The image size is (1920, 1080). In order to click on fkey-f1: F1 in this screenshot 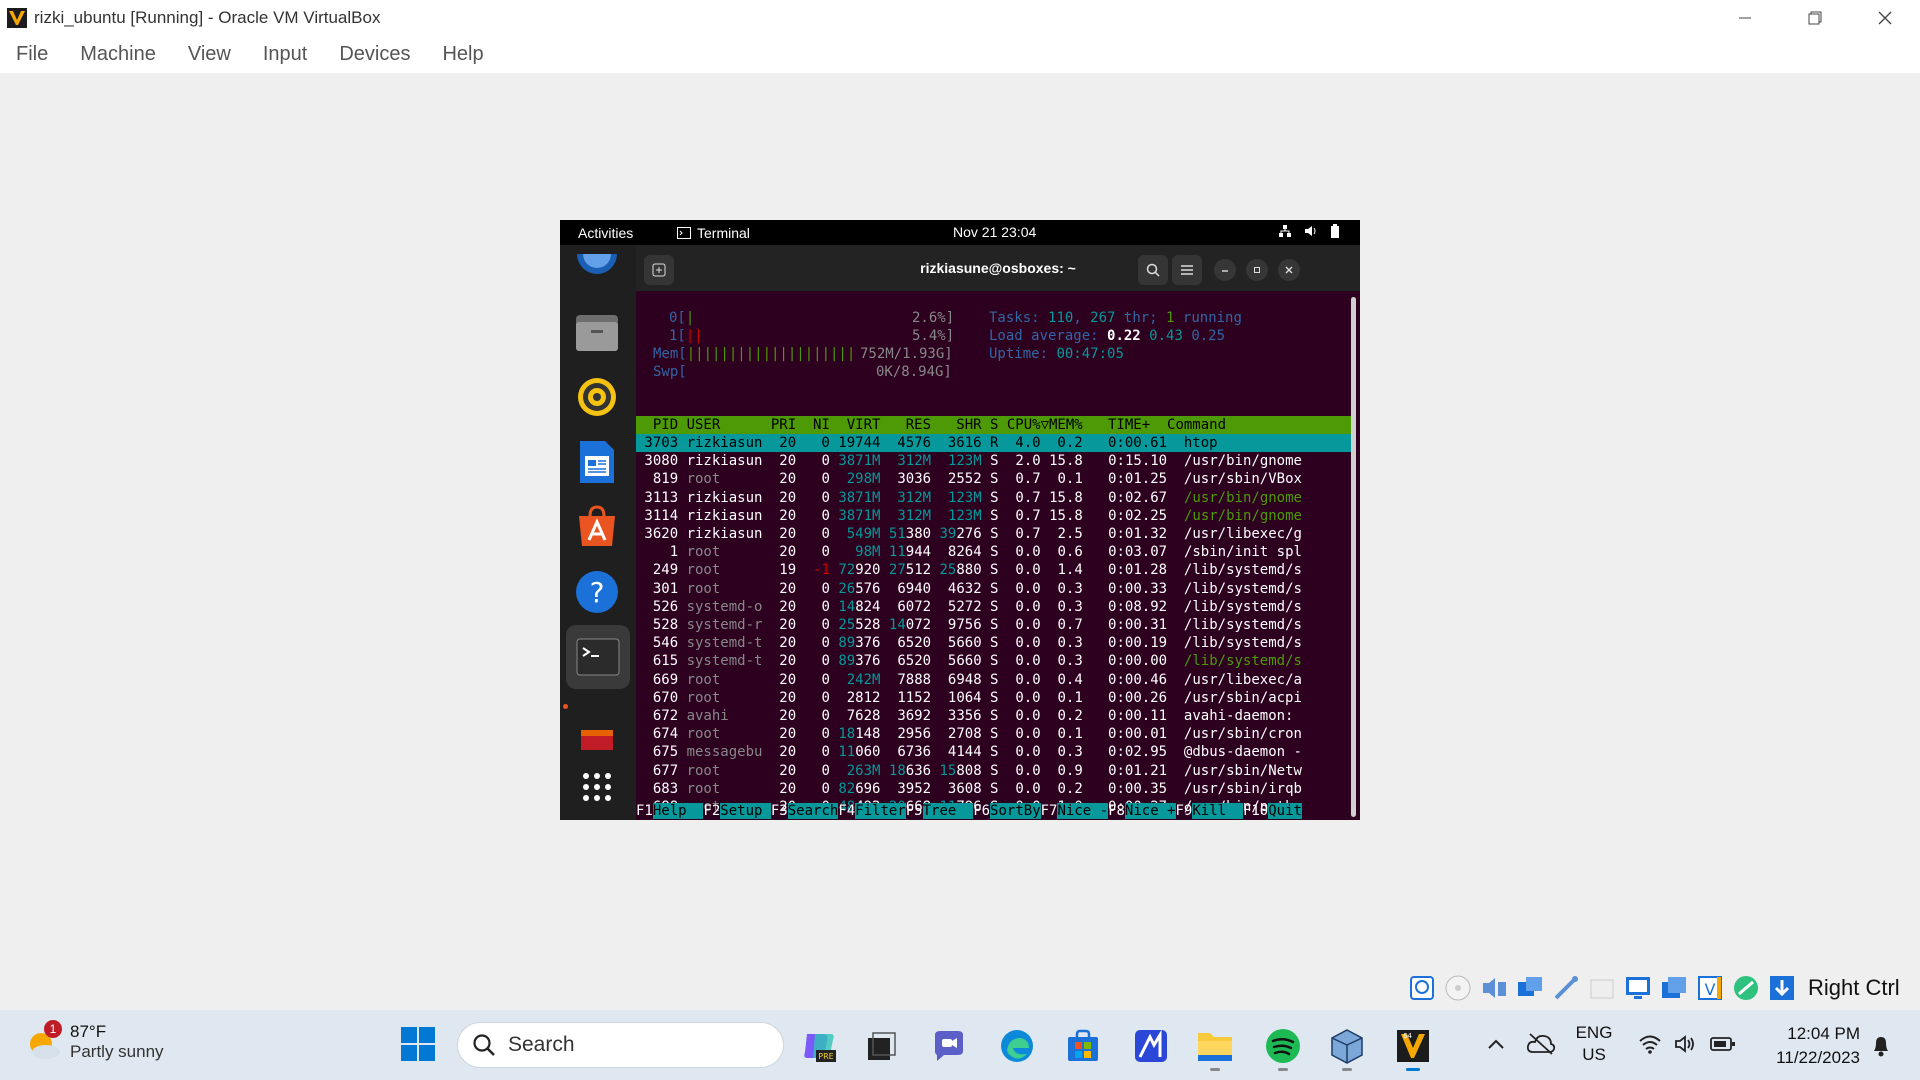, I will do `click(644, 811)`.